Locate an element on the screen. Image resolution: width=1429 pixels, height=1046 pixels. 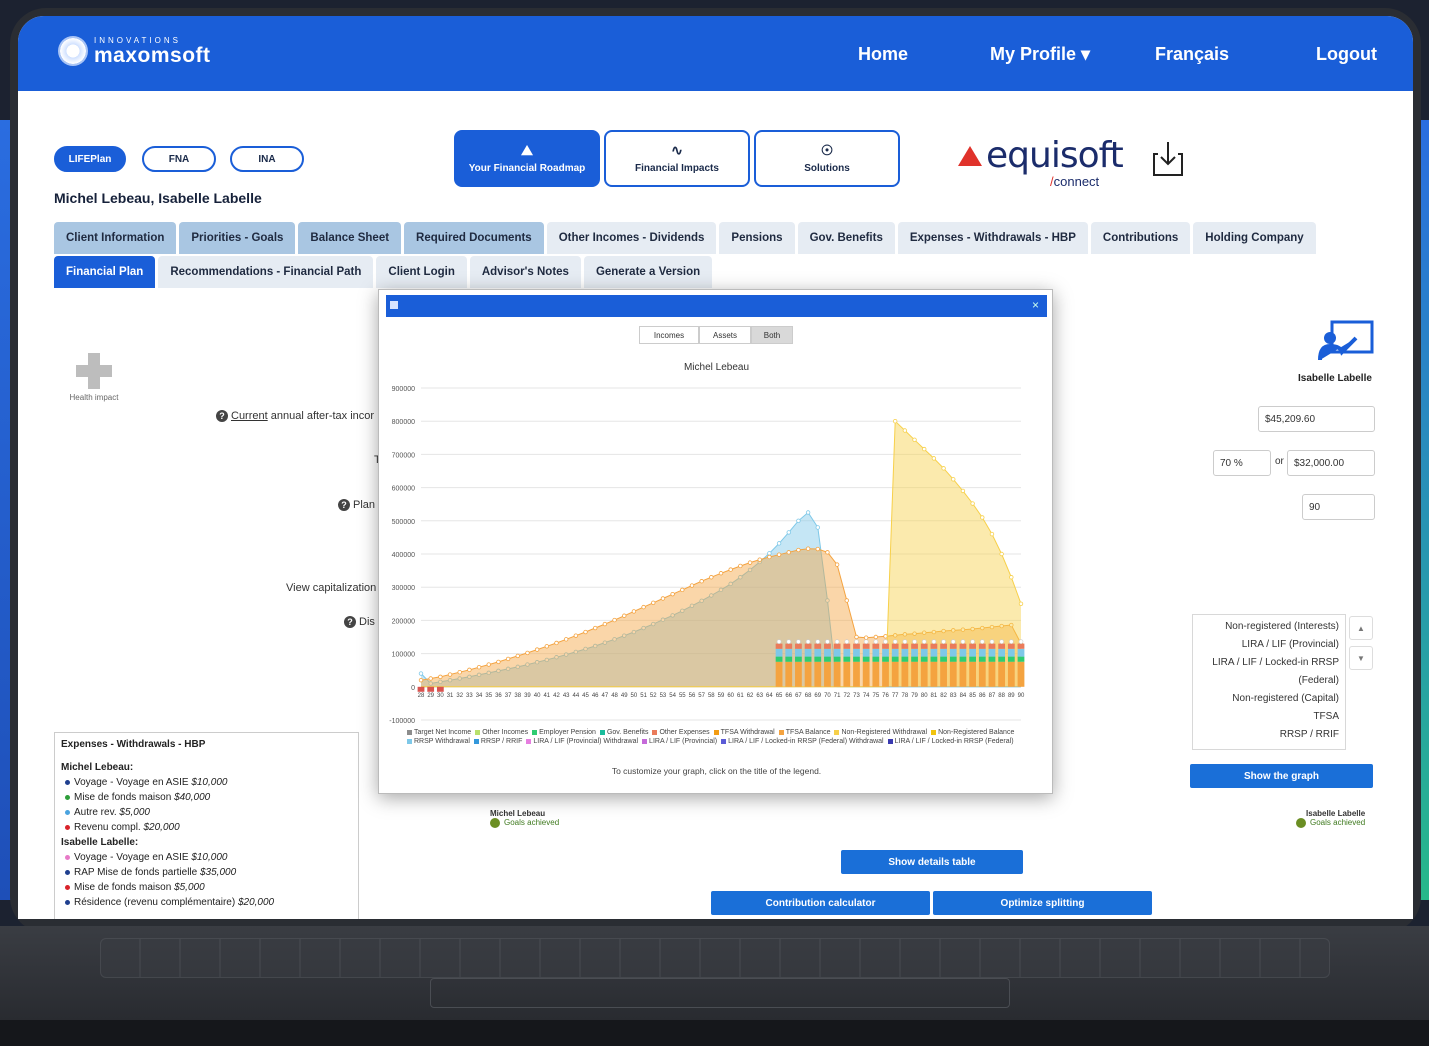
tab-required-documents: Required Documents is located at coordinates (474, 238).